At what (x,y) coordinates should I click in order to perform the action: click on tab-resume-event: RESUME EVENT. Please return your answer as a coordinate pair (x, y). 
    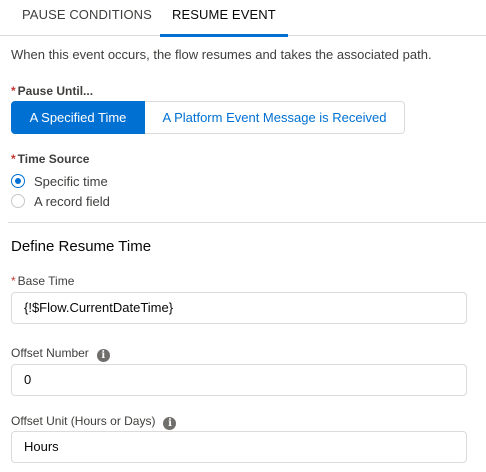
    Looking at the image, I should click on (224, 18).